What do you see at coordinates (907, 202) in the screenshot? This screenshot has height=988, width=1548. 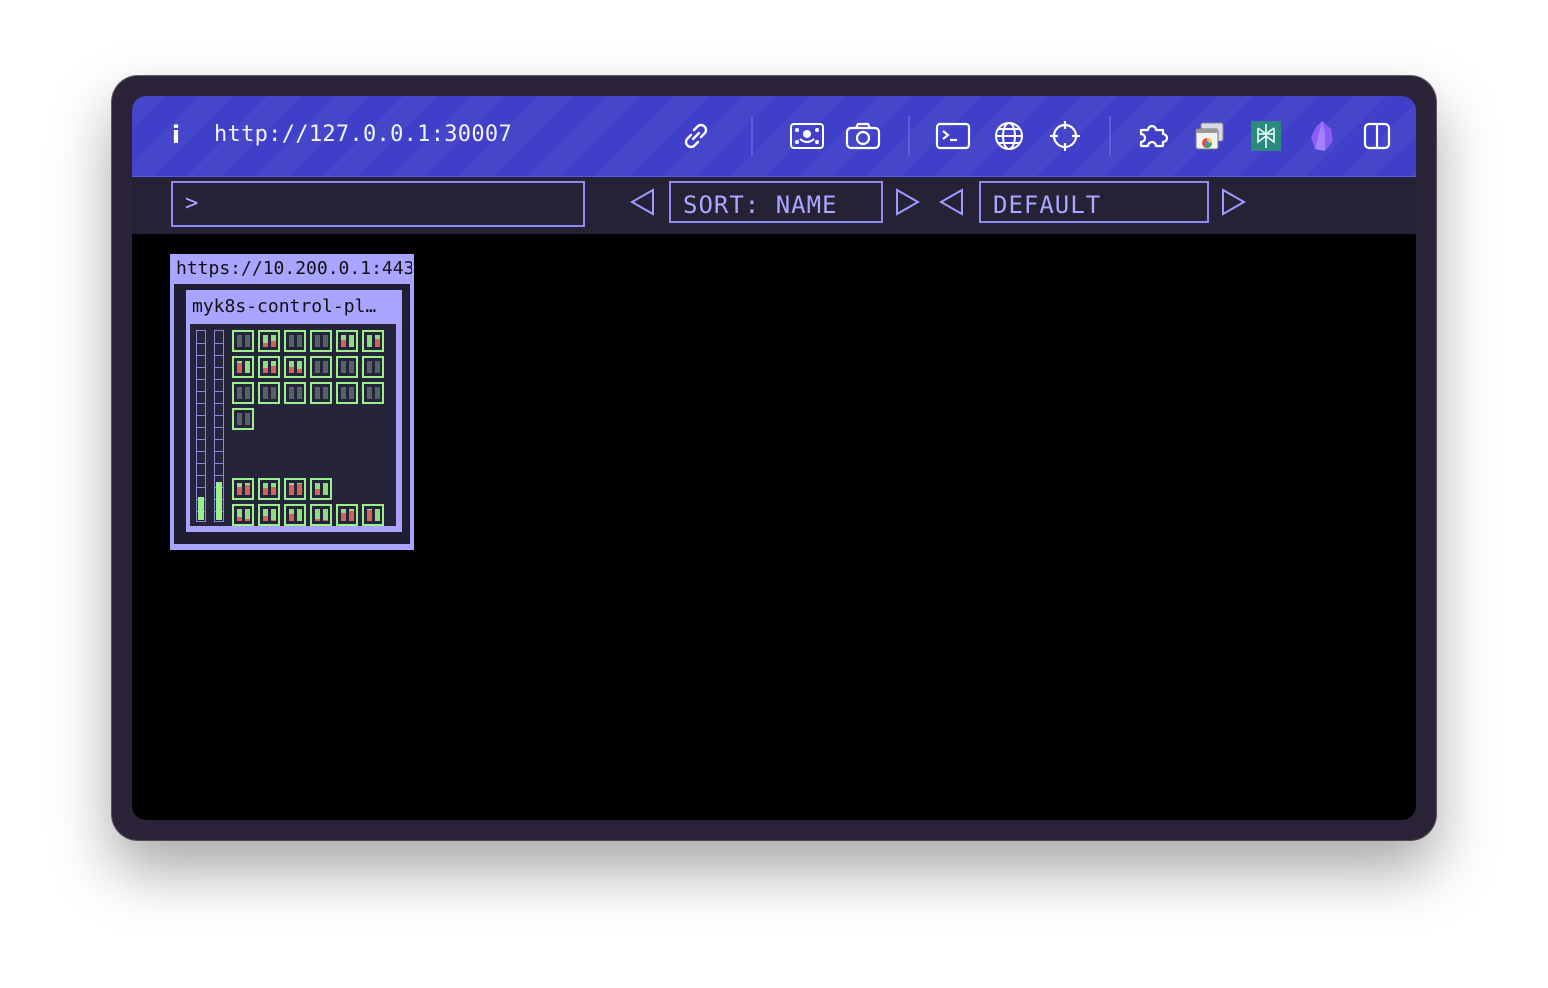 I see `sort-next-arrow-icon` at bounding box center [907, 202].